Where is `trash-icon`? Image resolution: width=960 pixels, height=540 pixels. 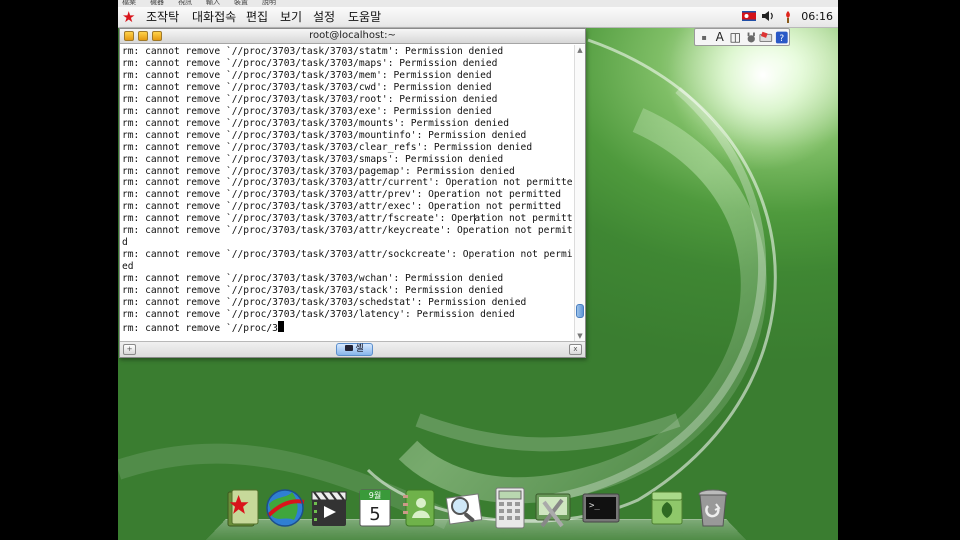
trash-icon is located at coordinates (713, 508).